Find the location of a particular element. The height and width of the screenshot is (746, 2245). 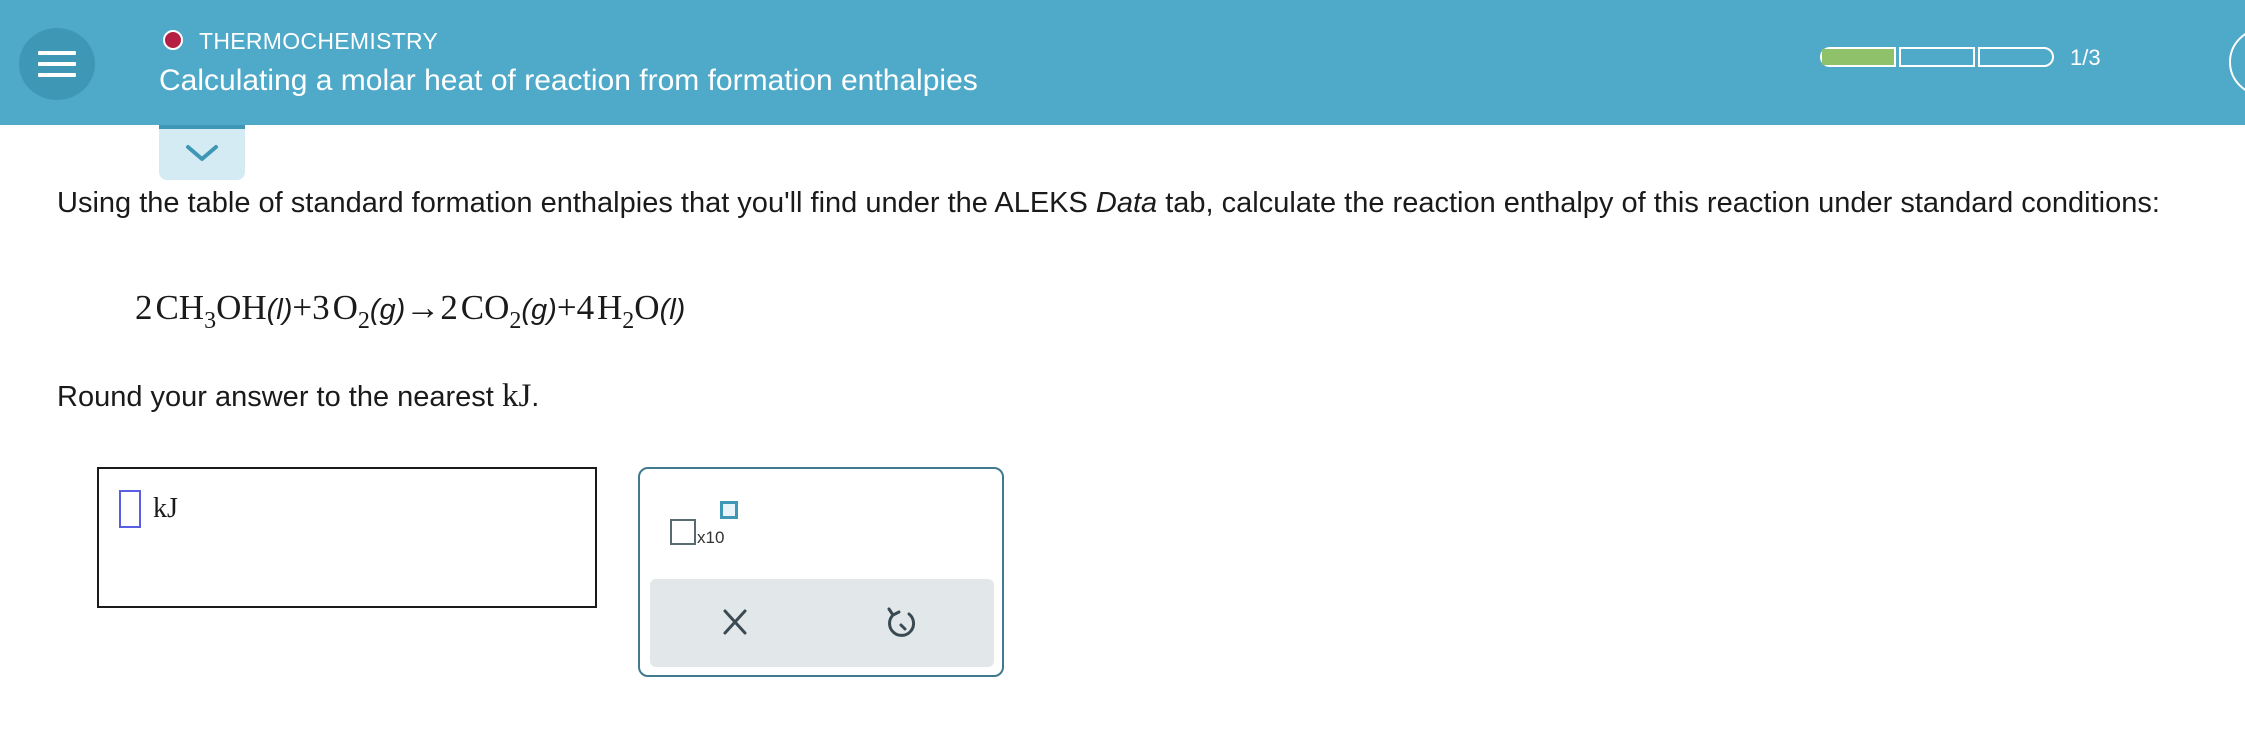

reaction-arrow: → is located at coordinates (423, 307).